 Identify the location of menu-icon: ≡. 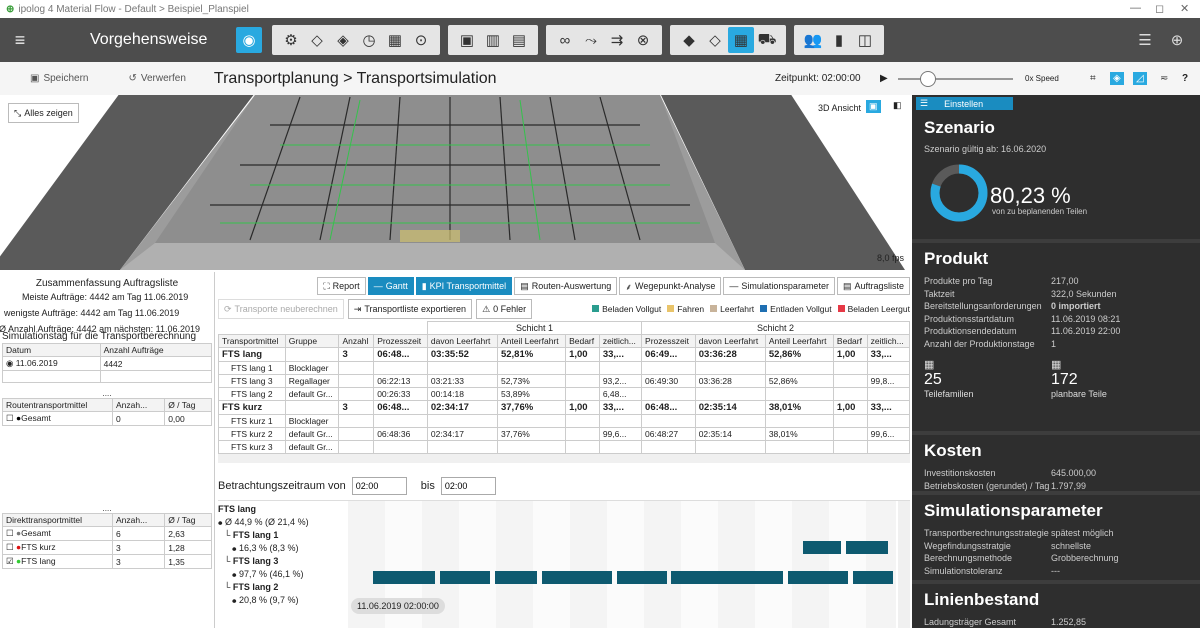
(20, 40).